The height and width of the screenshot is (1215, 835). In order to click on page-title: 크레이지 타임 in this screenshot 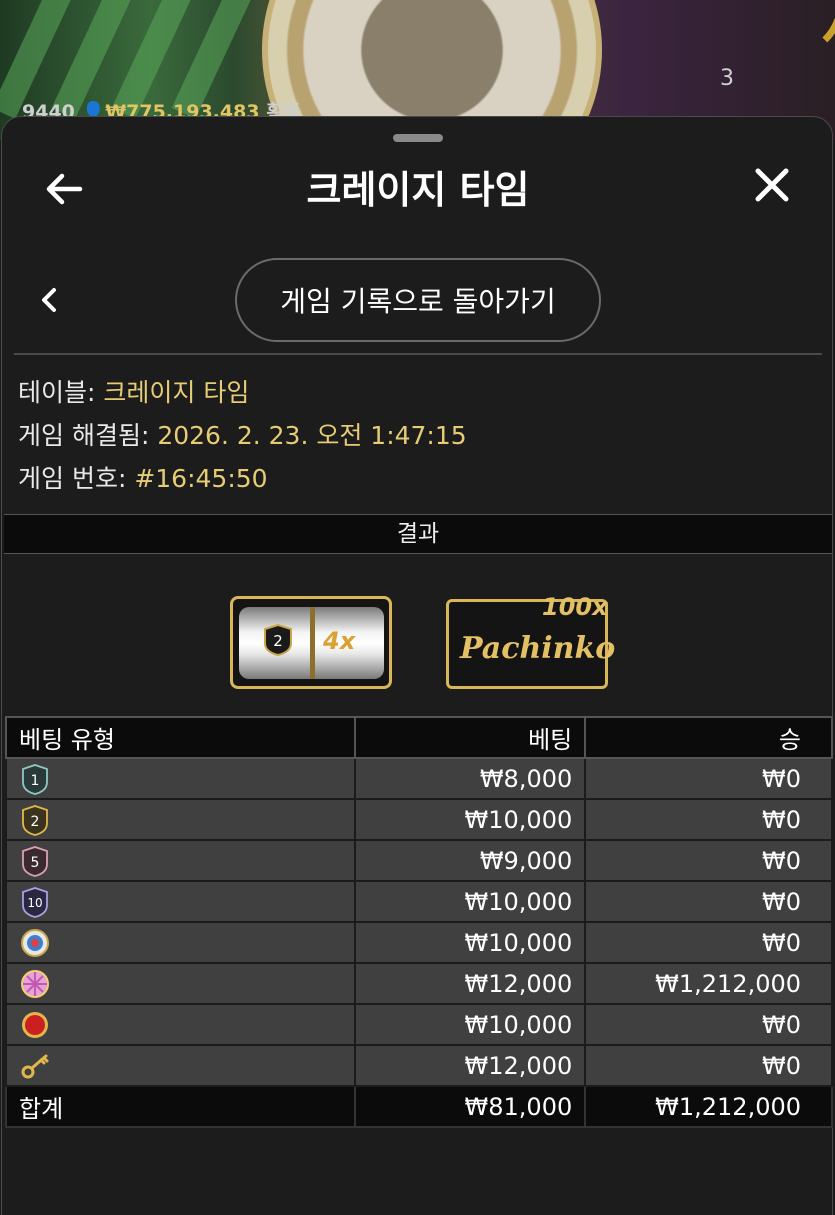, I will do `click(418, 190)`.